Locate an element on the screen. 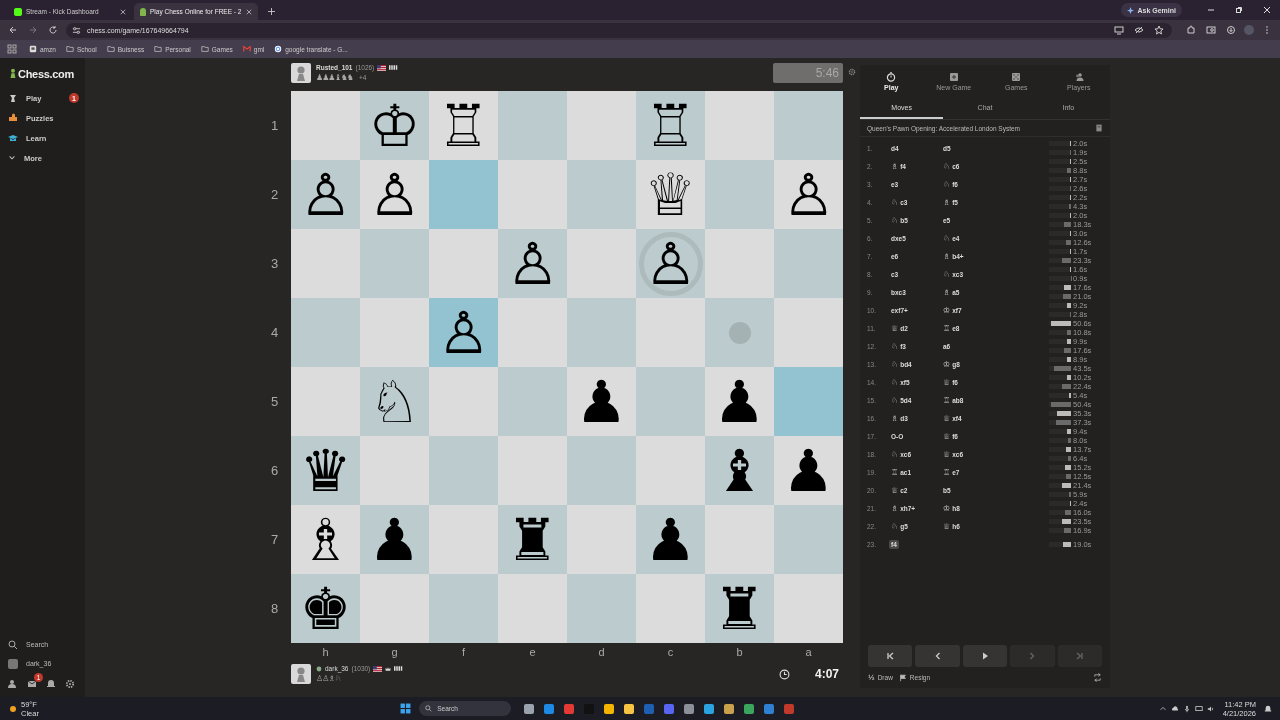 The image size is (1280, 720). board-square: ♔ is located at coordinates (394, 125).